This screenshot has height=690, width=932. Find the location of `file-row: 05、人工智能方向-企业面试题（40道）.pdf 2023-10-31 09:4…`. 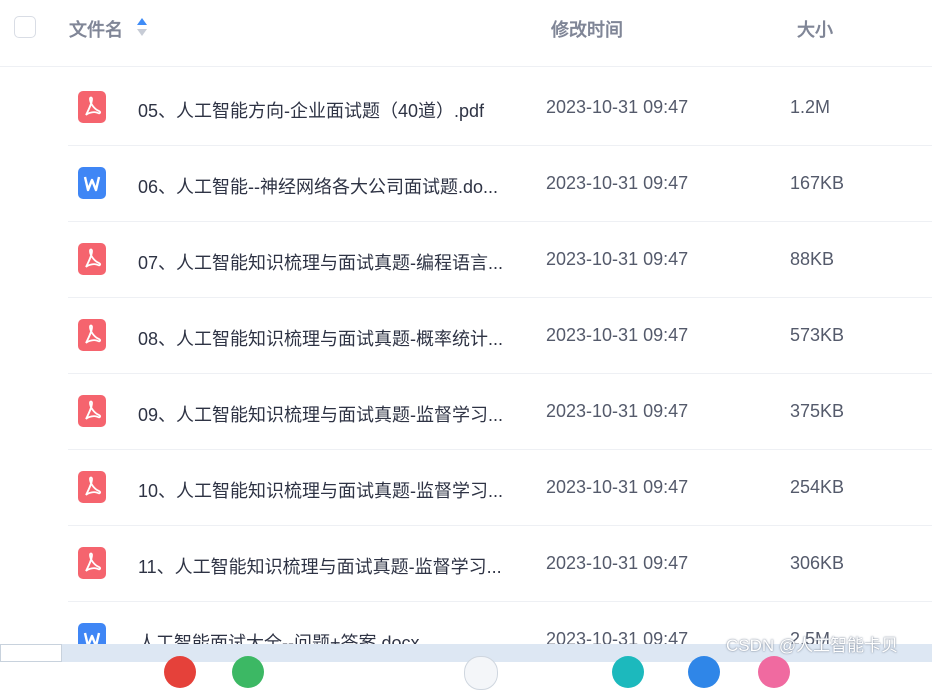

file-row: 05、人工智能方向-企业面试题（40道）.pdf 2023-10-31 09:4… is located at coordinates (500, 107).